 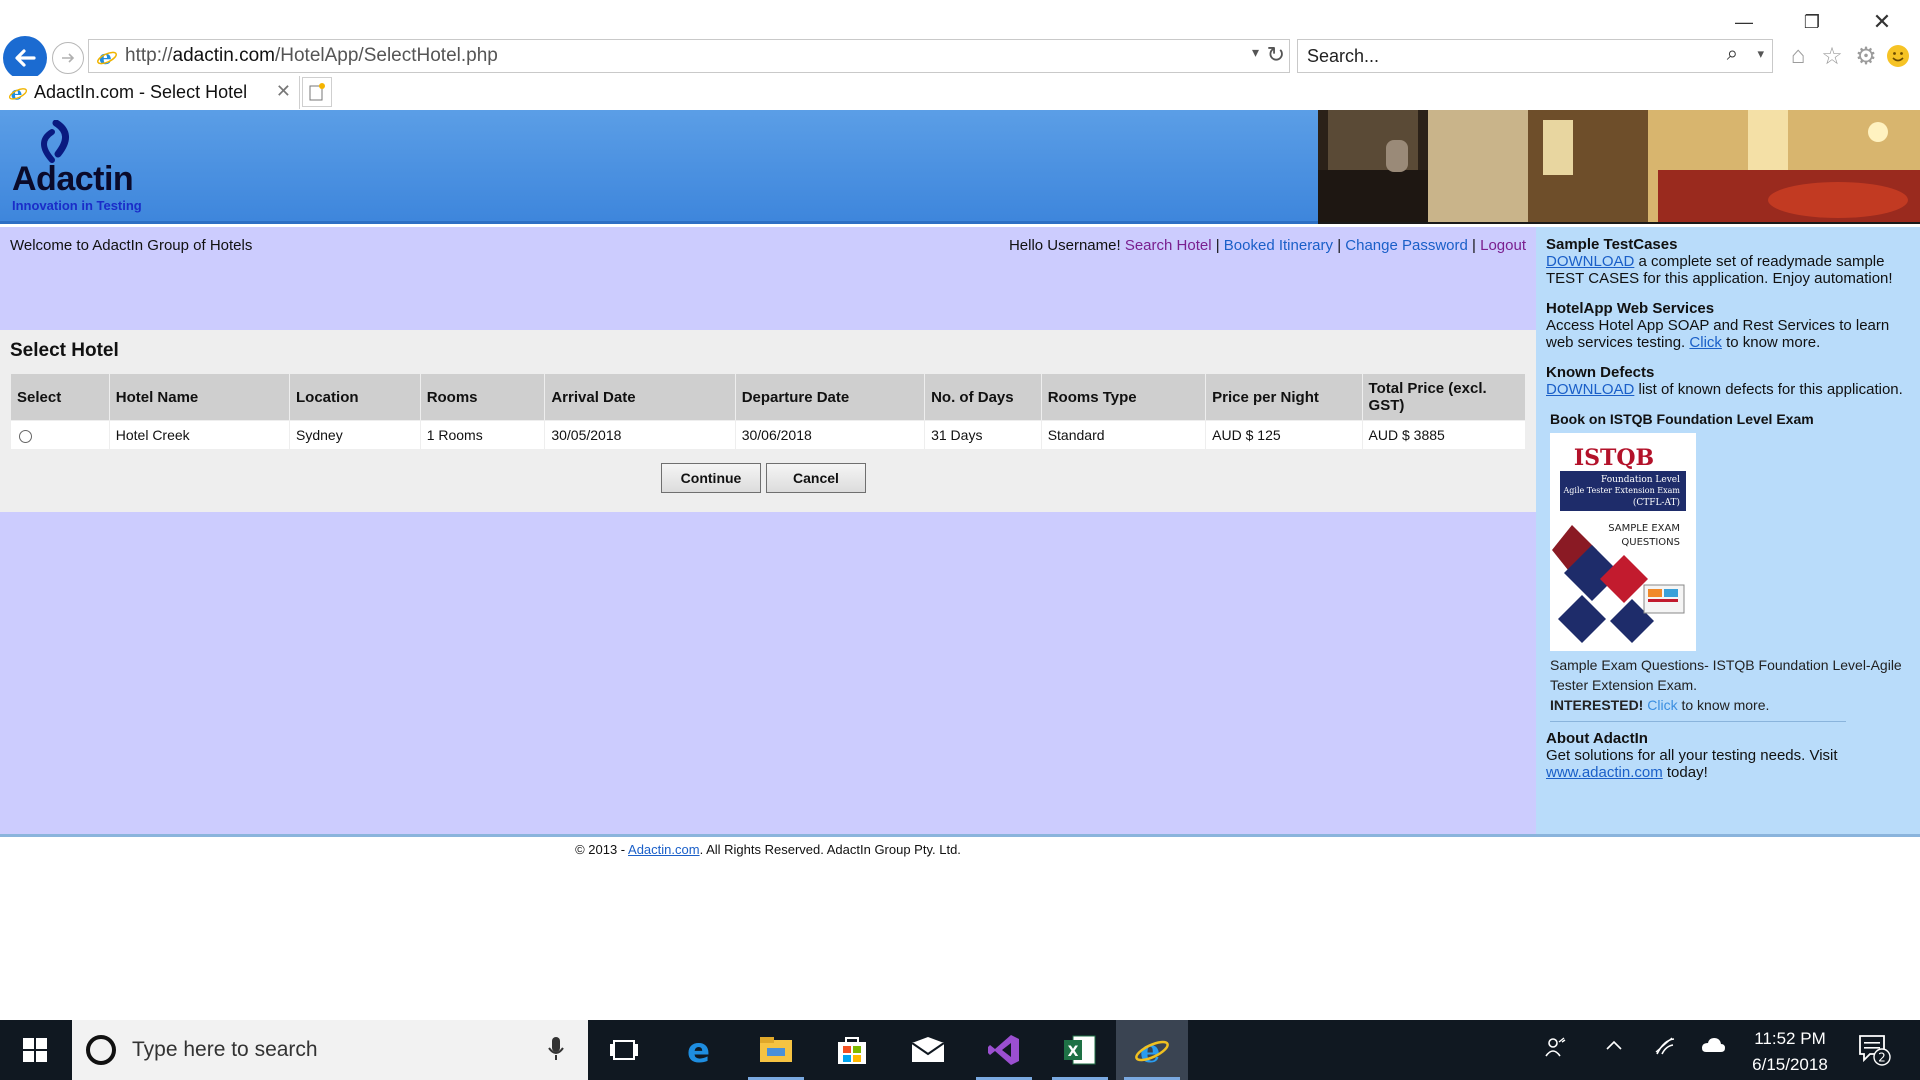 What do you see at coordinates (1080, 1050) in the screenshot?
I see `taskbar-excel: X` at bounding box center [1080, 1050].